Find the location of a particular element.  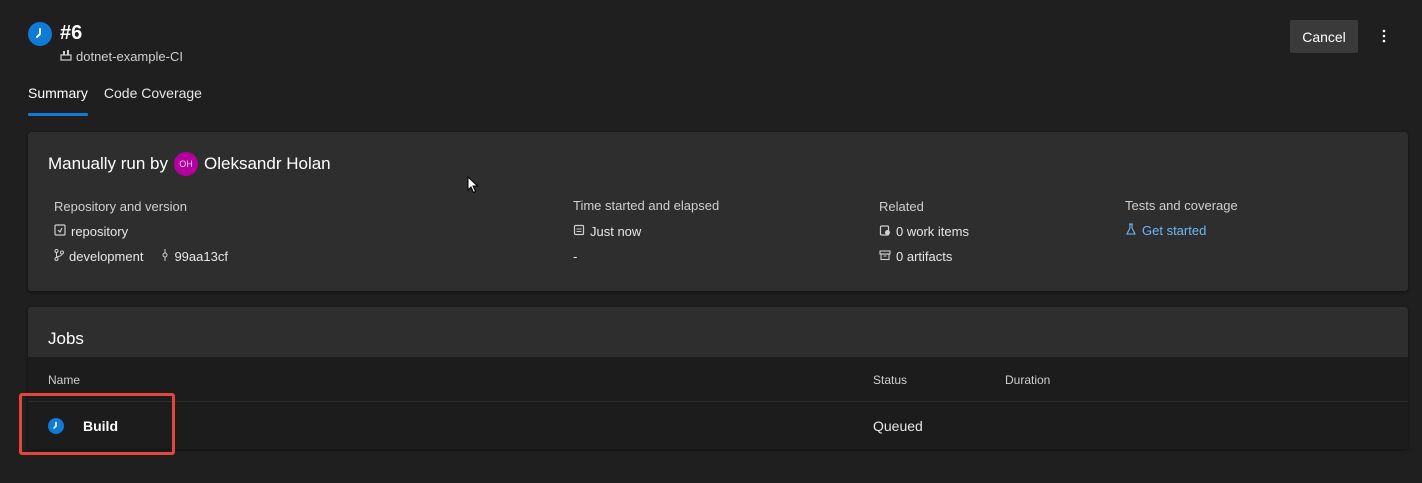

branch-commit-row: development 99aa13cf is located at coordinates (141, 256).